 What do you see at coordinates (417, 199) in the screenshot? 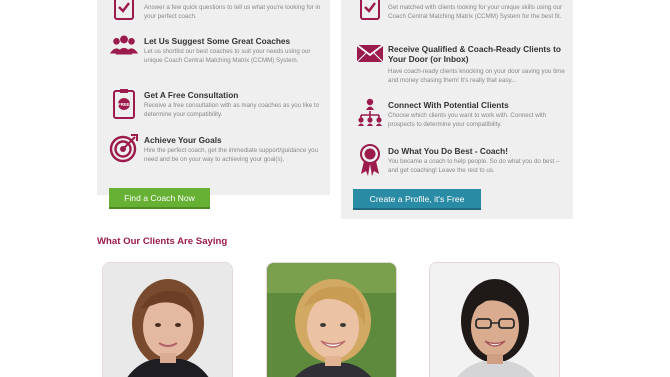
I see `create-profile-button: Create a Profile, it's Free` at bounding box center [417, 199].